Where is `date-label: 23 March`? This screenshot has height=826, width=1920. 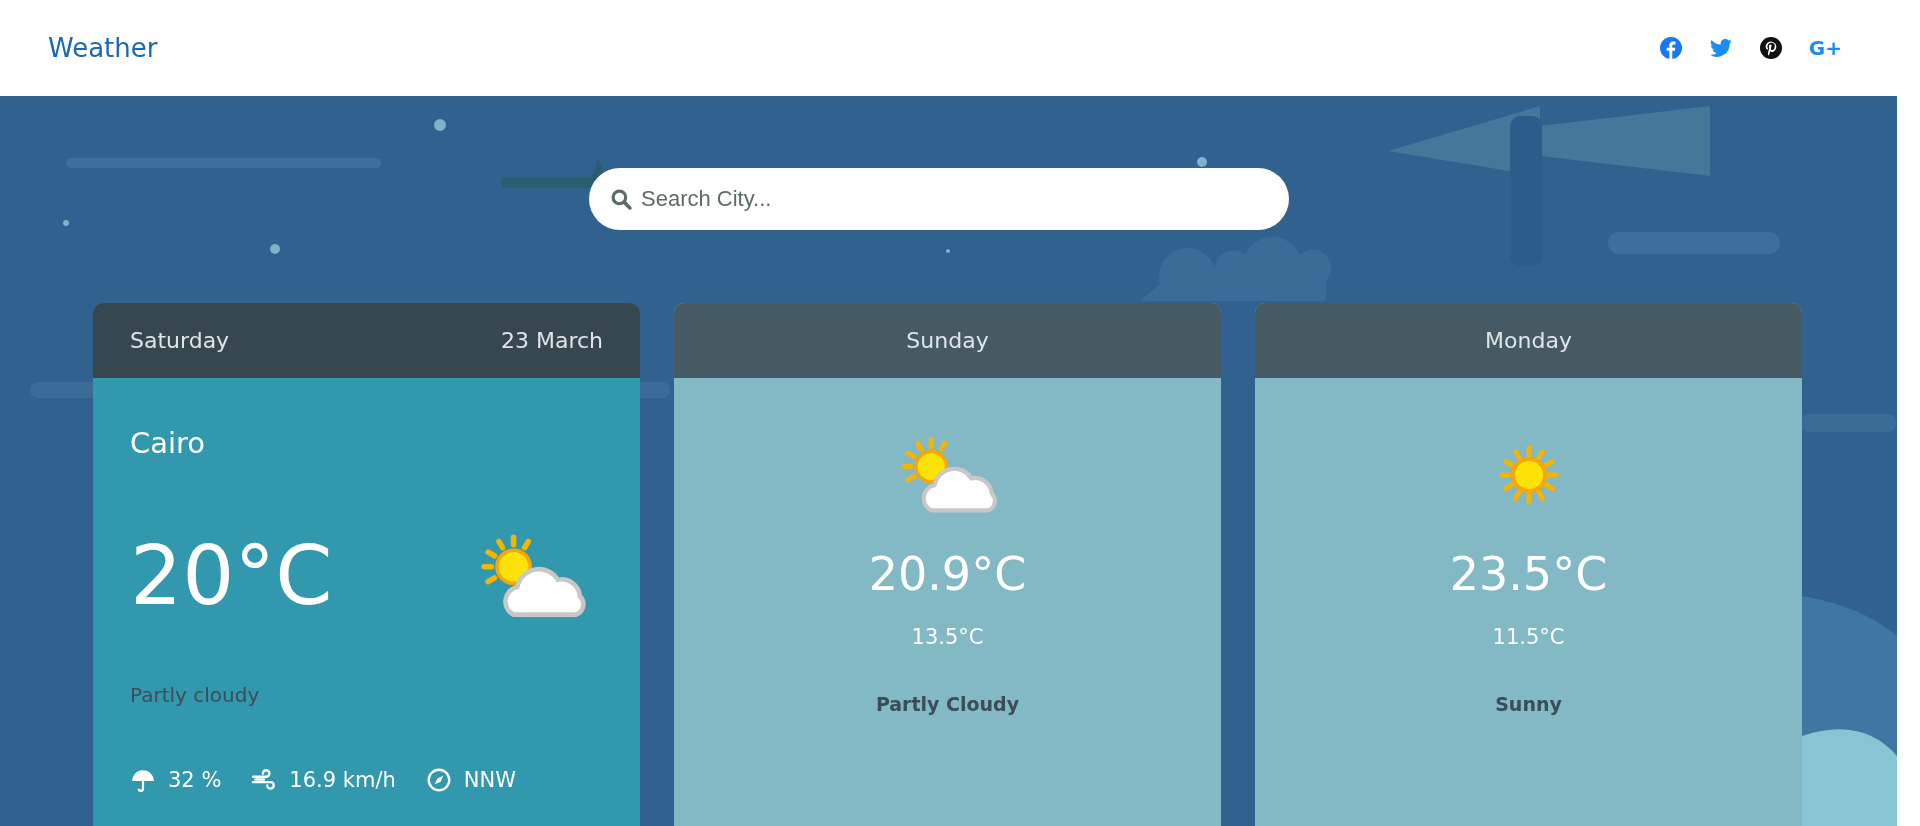
date-label: 23 March is located at coordinates (551, 340).